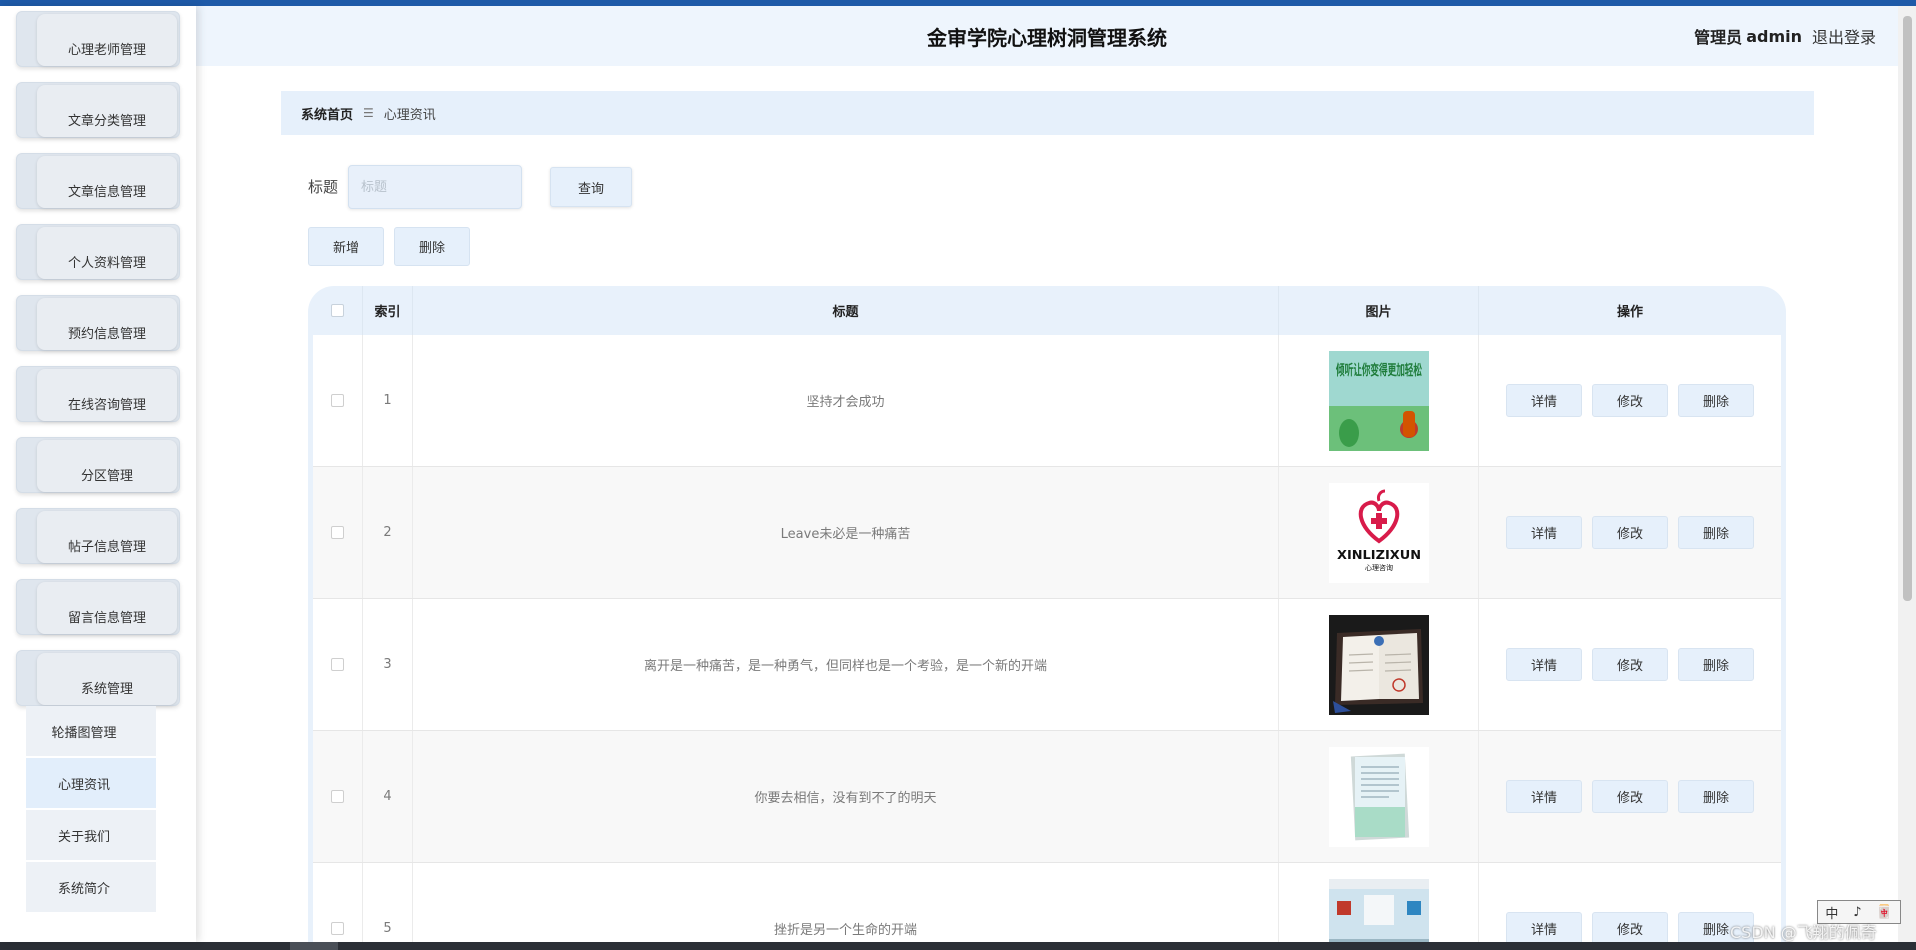 Image resolution: width=1916 pixels, height=950 pixels. I want to click on sidebar-item-label: 系统管理, so click(107, 679).